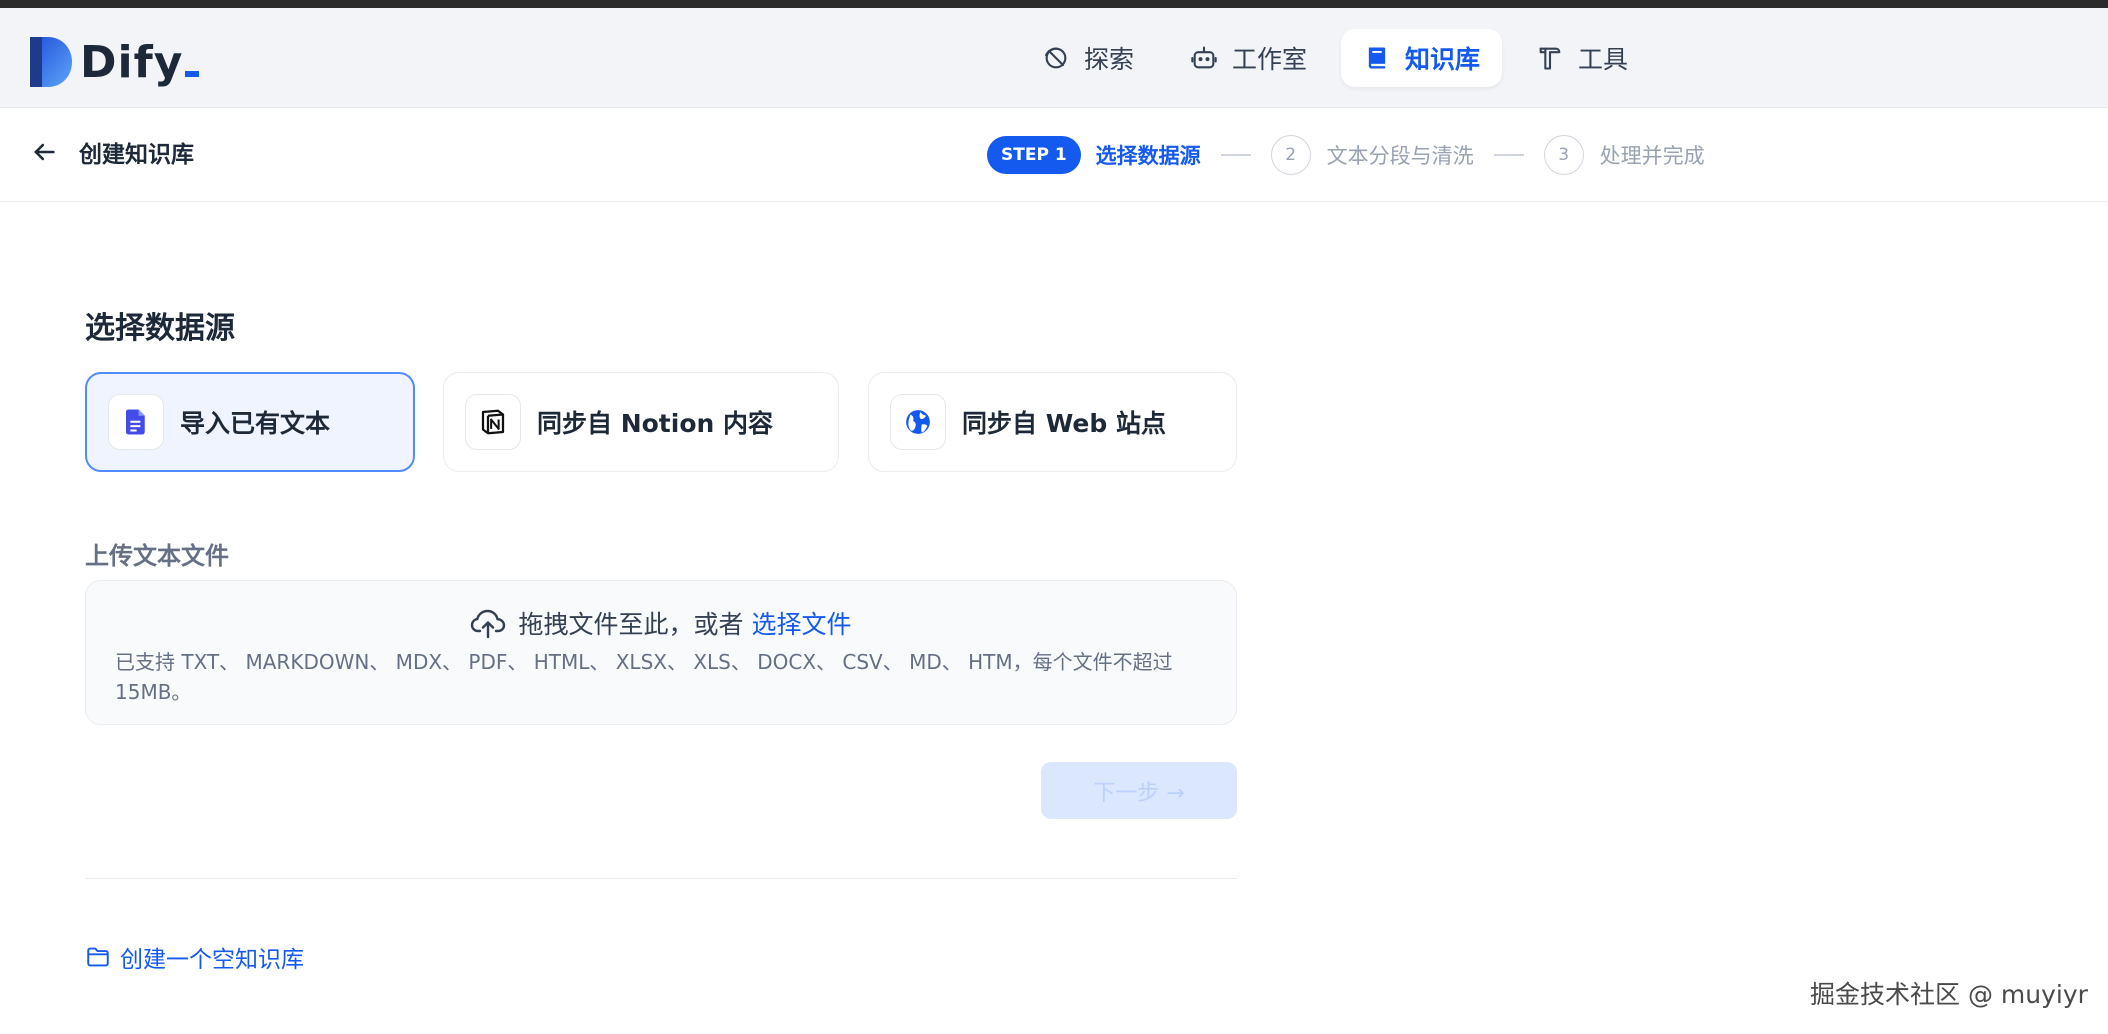  I want to click on notion-icon, so click(493, 422).